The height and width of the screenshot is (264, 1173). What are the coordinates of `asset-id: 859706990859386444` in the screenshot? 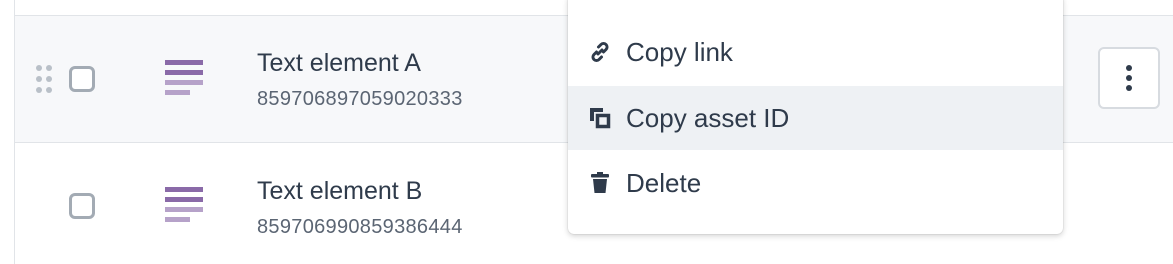 It's located at (360, 227).